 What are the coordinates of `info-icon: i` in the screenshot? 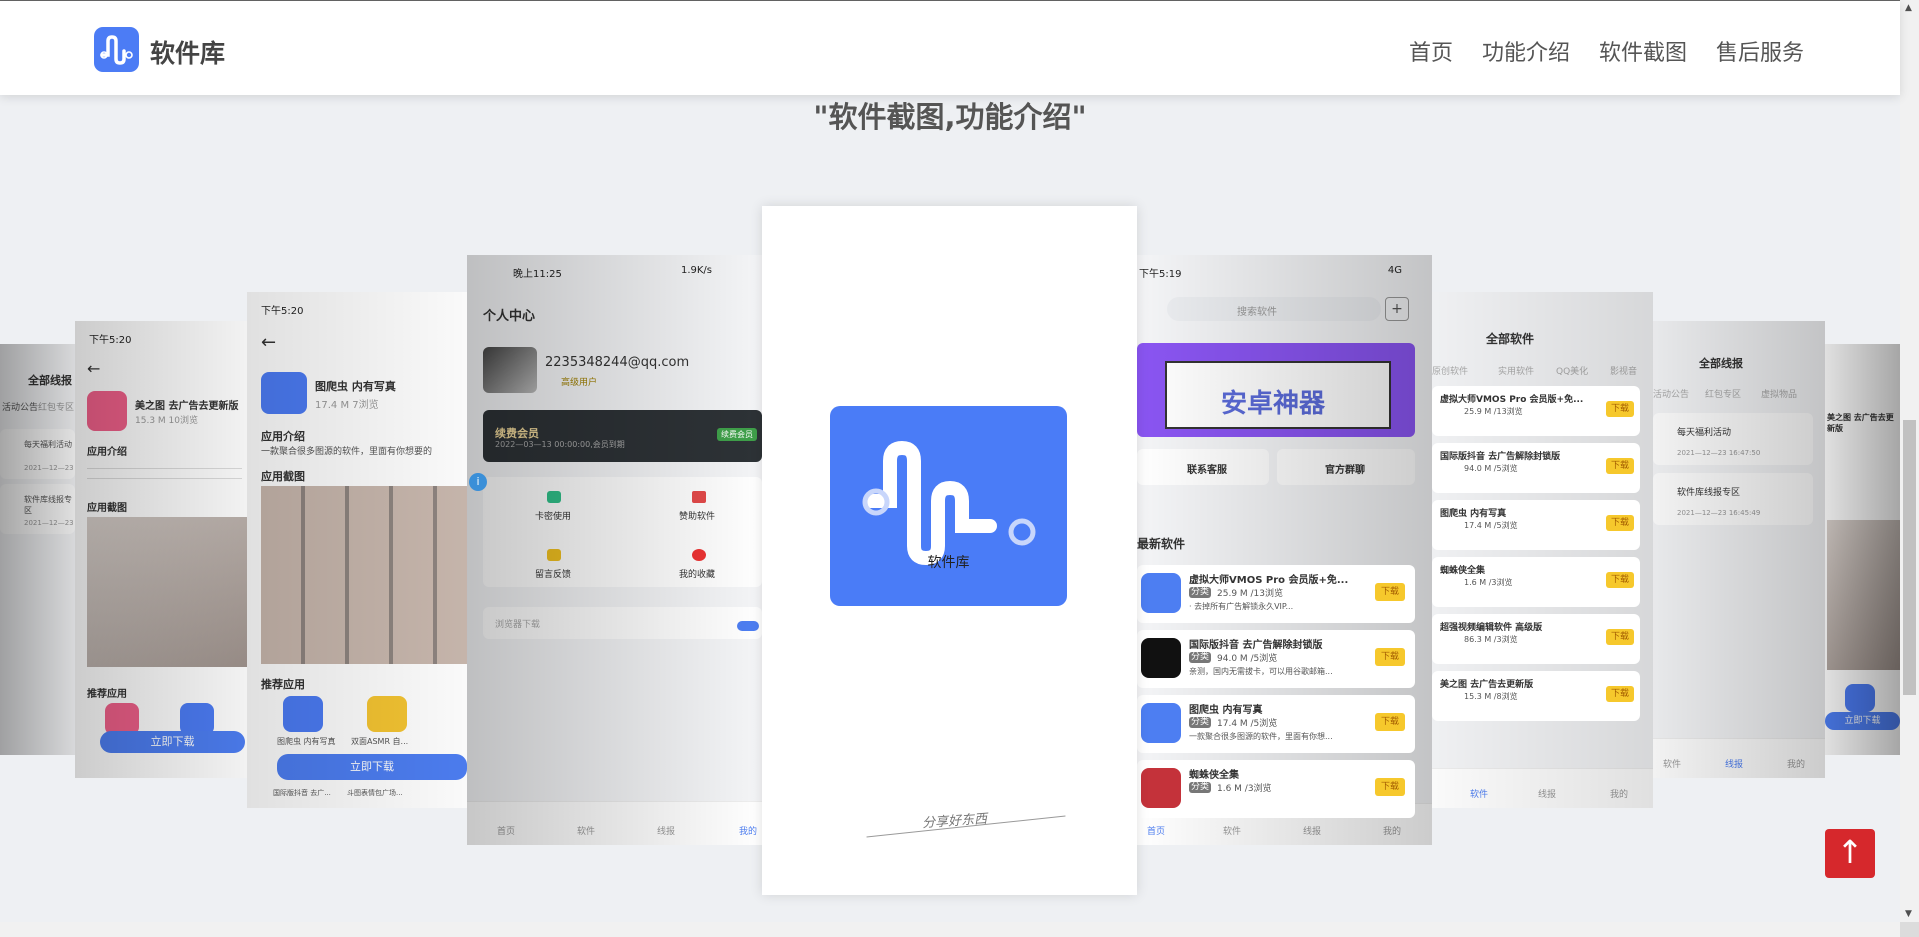 It's located at (478, 482).